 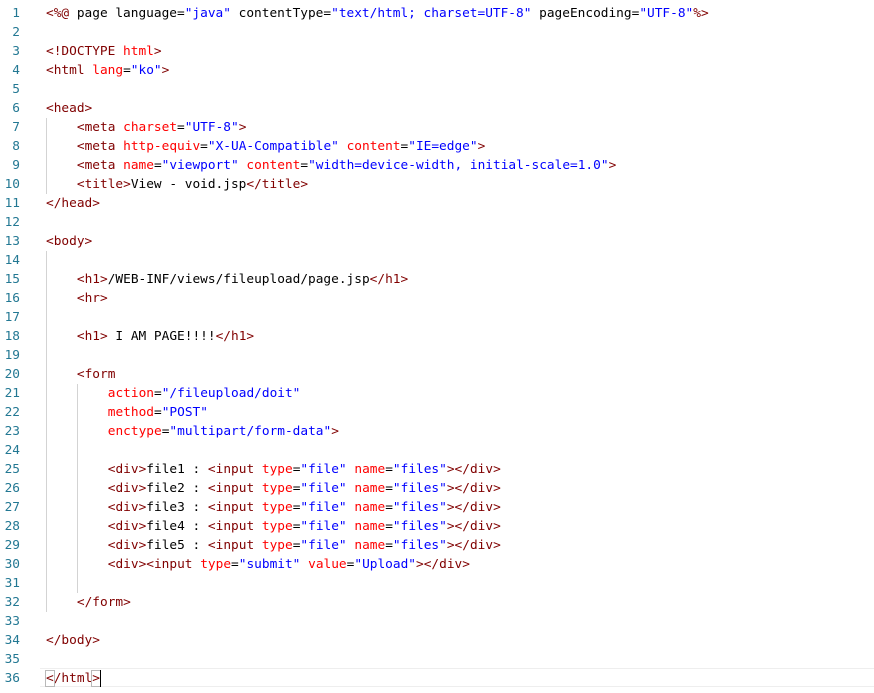 I want to click on code-line: 2, so click(x=437, y=32).